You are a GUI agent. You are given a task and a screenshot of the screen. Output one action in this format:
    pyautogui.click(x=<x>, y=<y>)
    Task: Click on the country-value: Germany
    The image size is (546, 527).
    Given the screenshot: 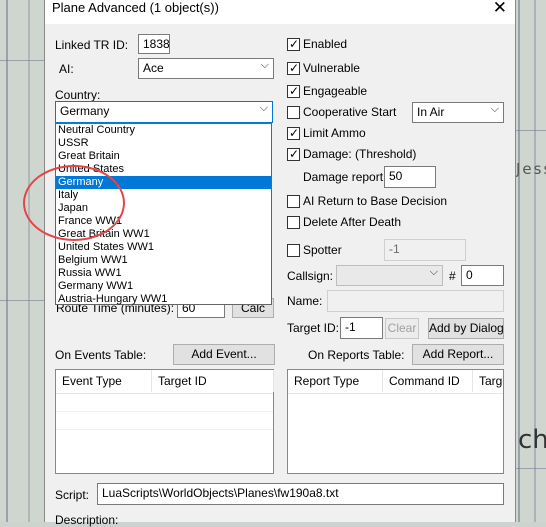 What is the action you would take?
    pyautogui.click(x=85, y=111)
    